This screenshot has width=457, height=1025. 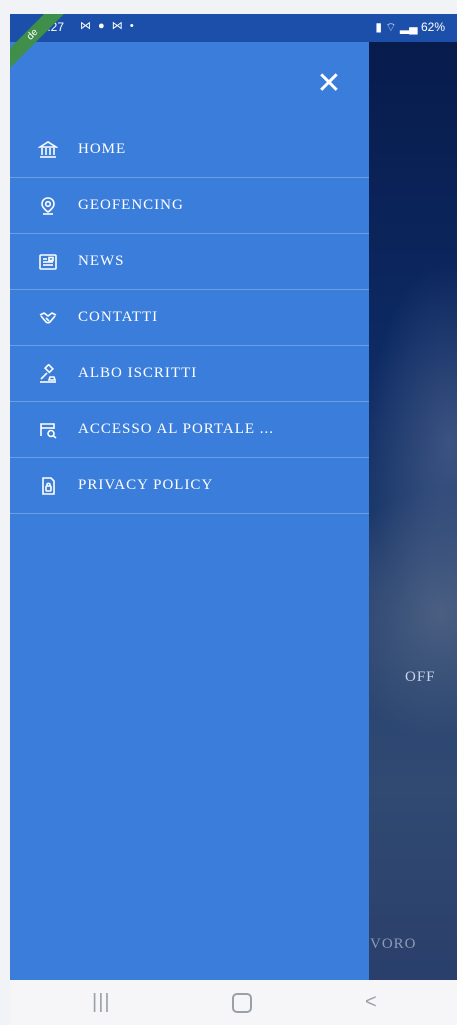 I want to click on battery-percentage: ▮ ⌔ ▂▄ 62%, so click(x=410, y=27).